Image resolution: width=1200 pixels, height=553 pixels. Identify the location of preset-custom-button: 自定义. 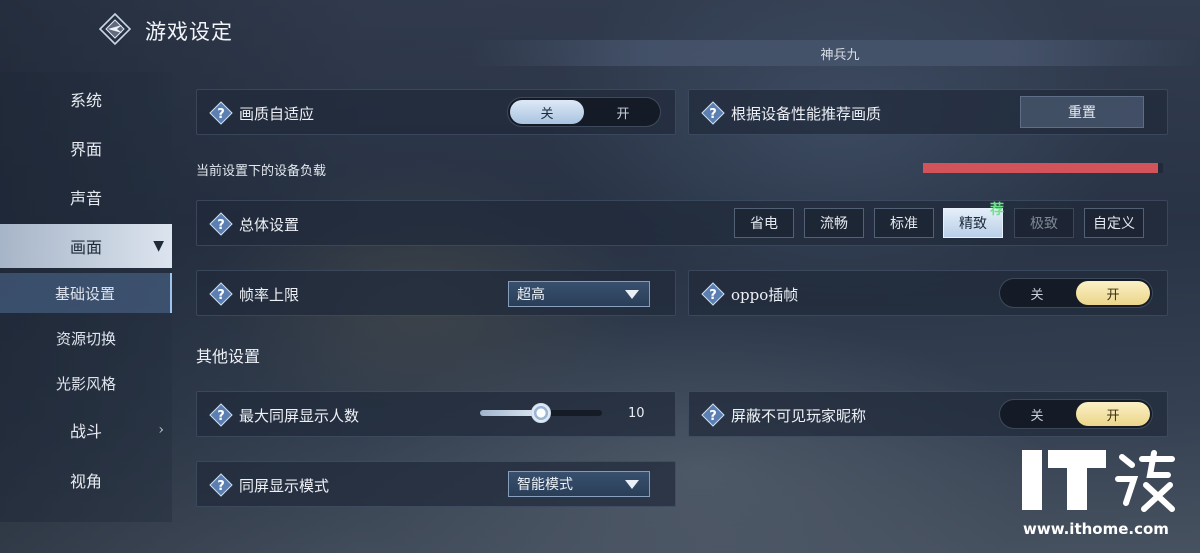
(1114, 223).